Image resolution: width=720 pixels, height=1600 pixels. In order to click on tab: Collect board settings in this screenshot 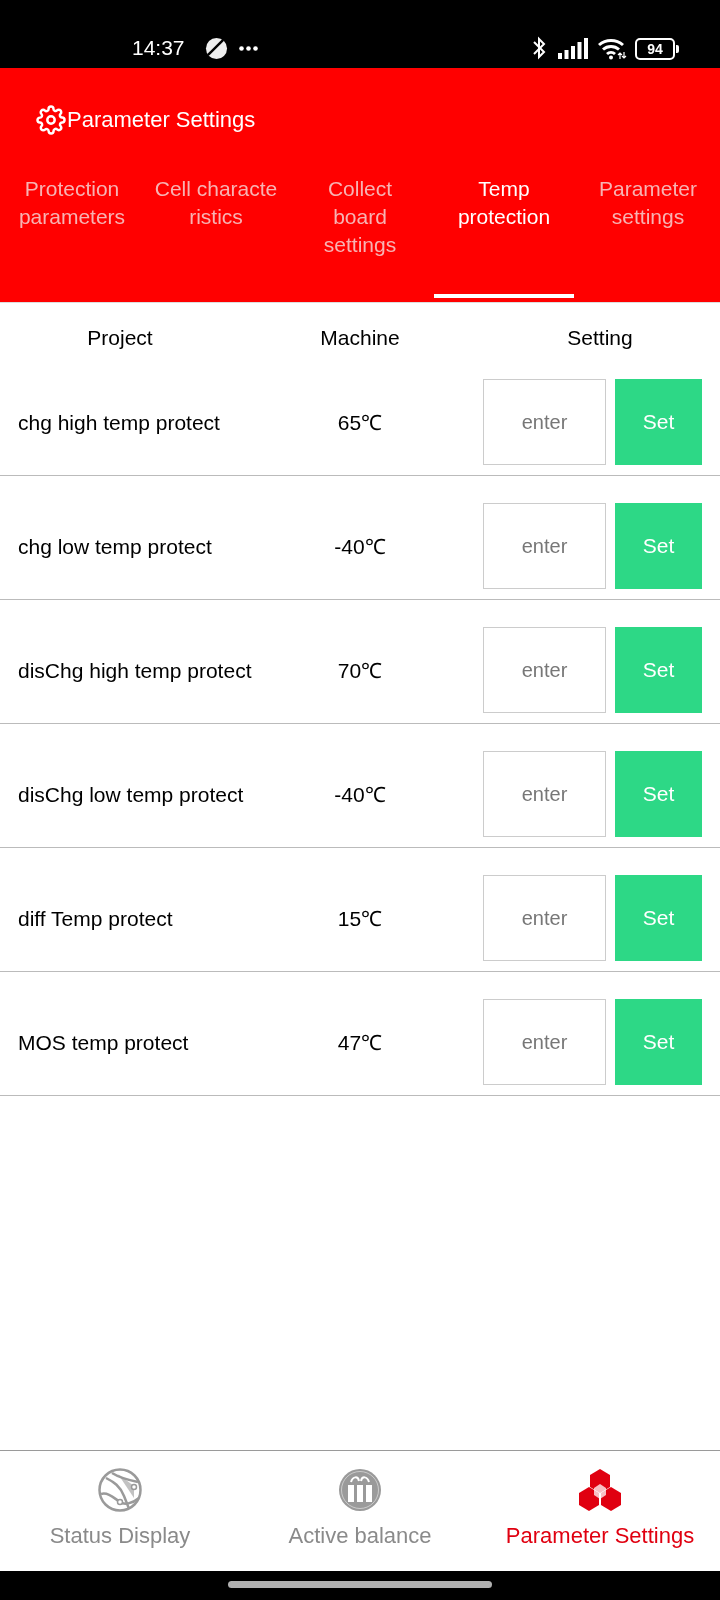, I will do `click(360, 237)`.